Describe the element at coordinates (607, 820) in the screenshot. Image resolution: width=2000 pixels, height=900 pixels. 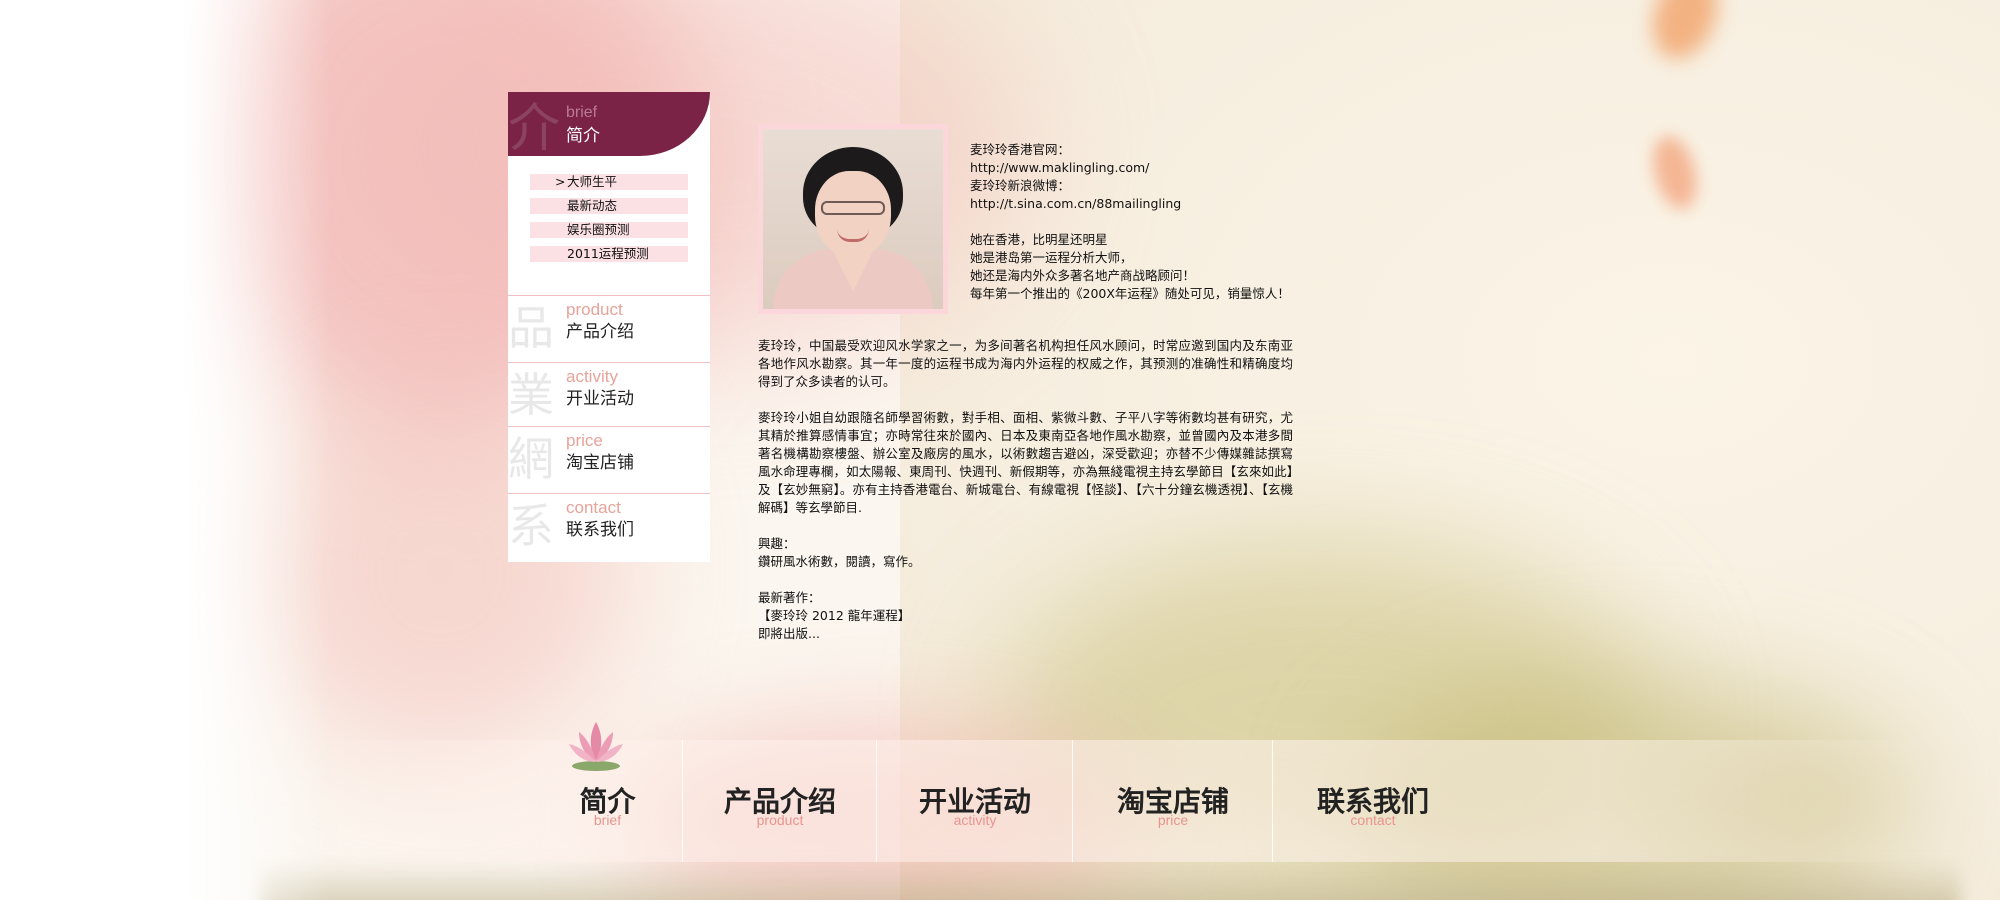
I see `nav-item-en: brief` at that location.